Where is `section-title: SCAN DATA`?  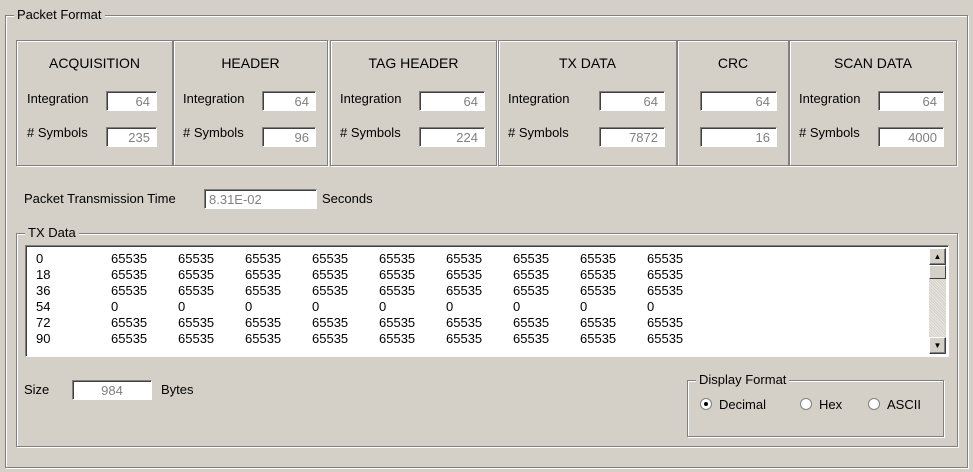 section-title: SCAN DATA is located at coordinates (873, 63).